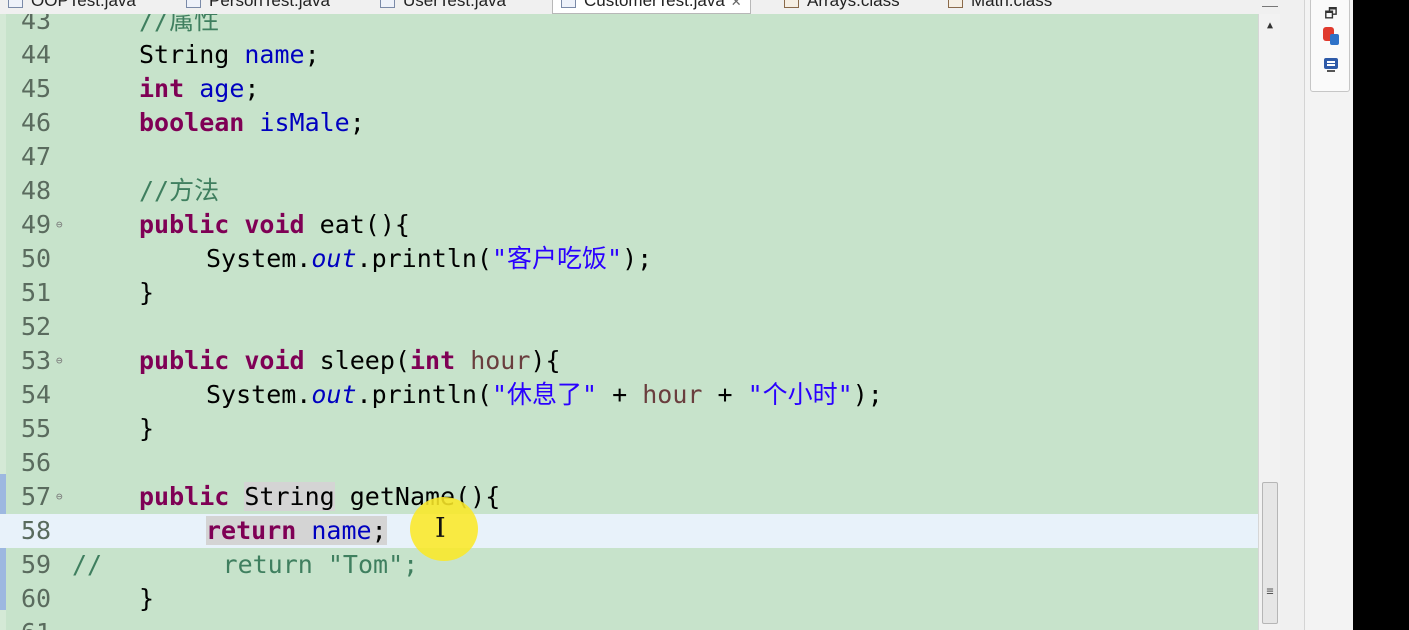  I want to click on line-number: 61, so click(36, 623).